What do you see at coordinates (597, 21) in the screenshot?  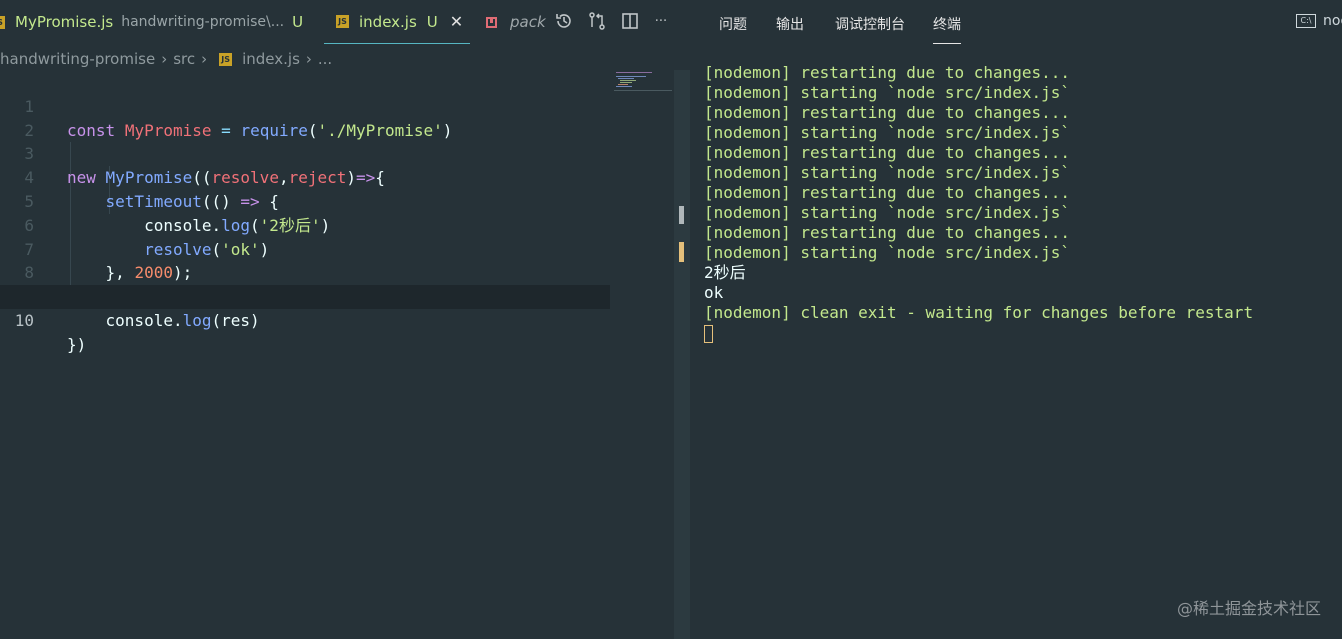 I see `compare-changes-icon` at bounding box center [597, 21].